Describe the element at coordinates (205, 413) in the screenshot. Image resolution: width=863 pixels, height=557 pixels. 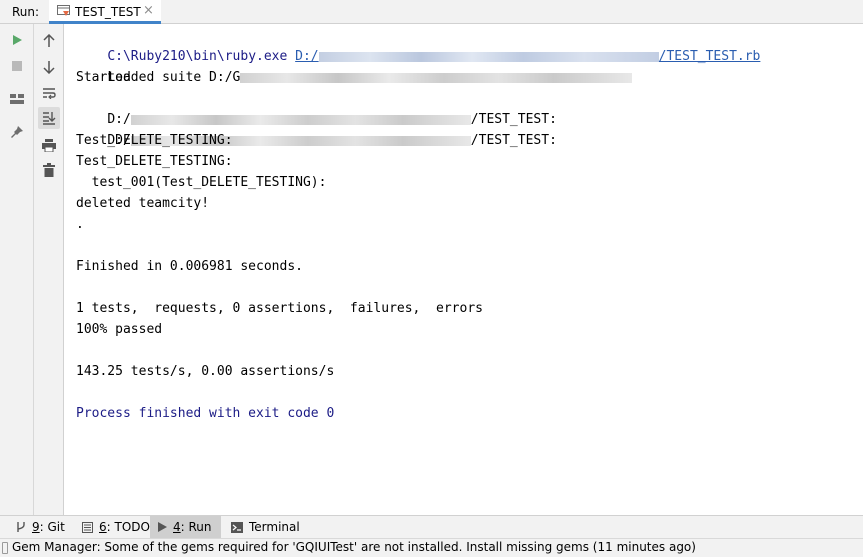
I see `console-line-exit: Process finished with exit code 0` at that location.